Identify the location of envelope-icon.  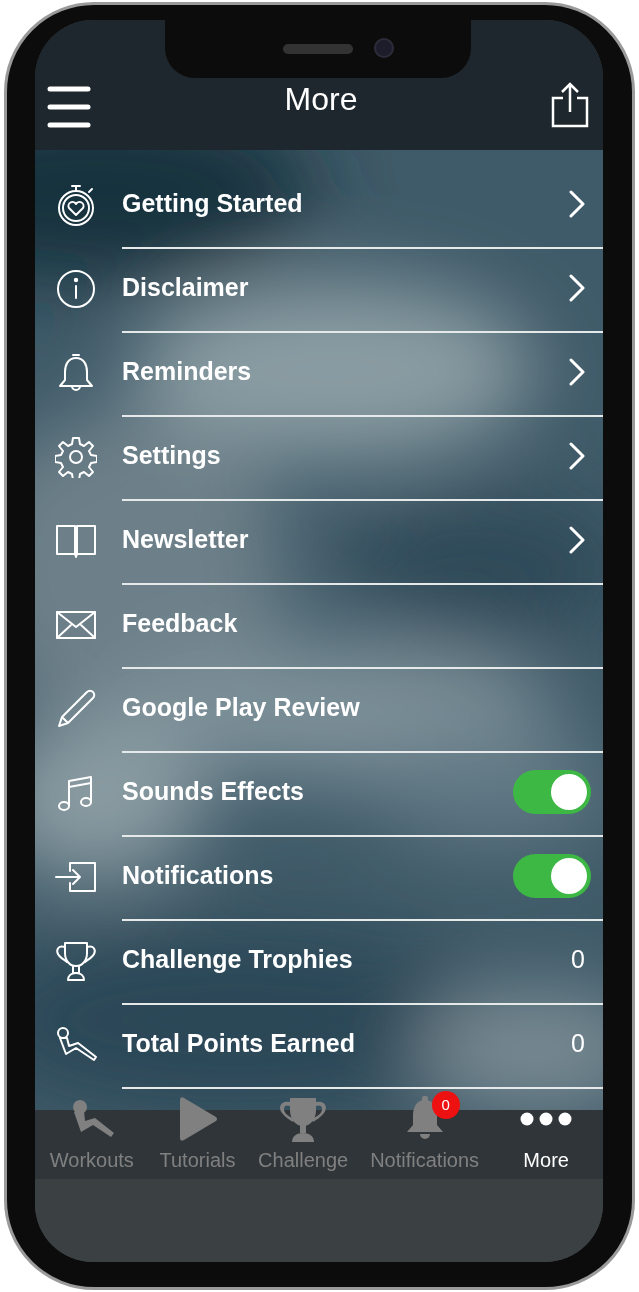
(75, 625).